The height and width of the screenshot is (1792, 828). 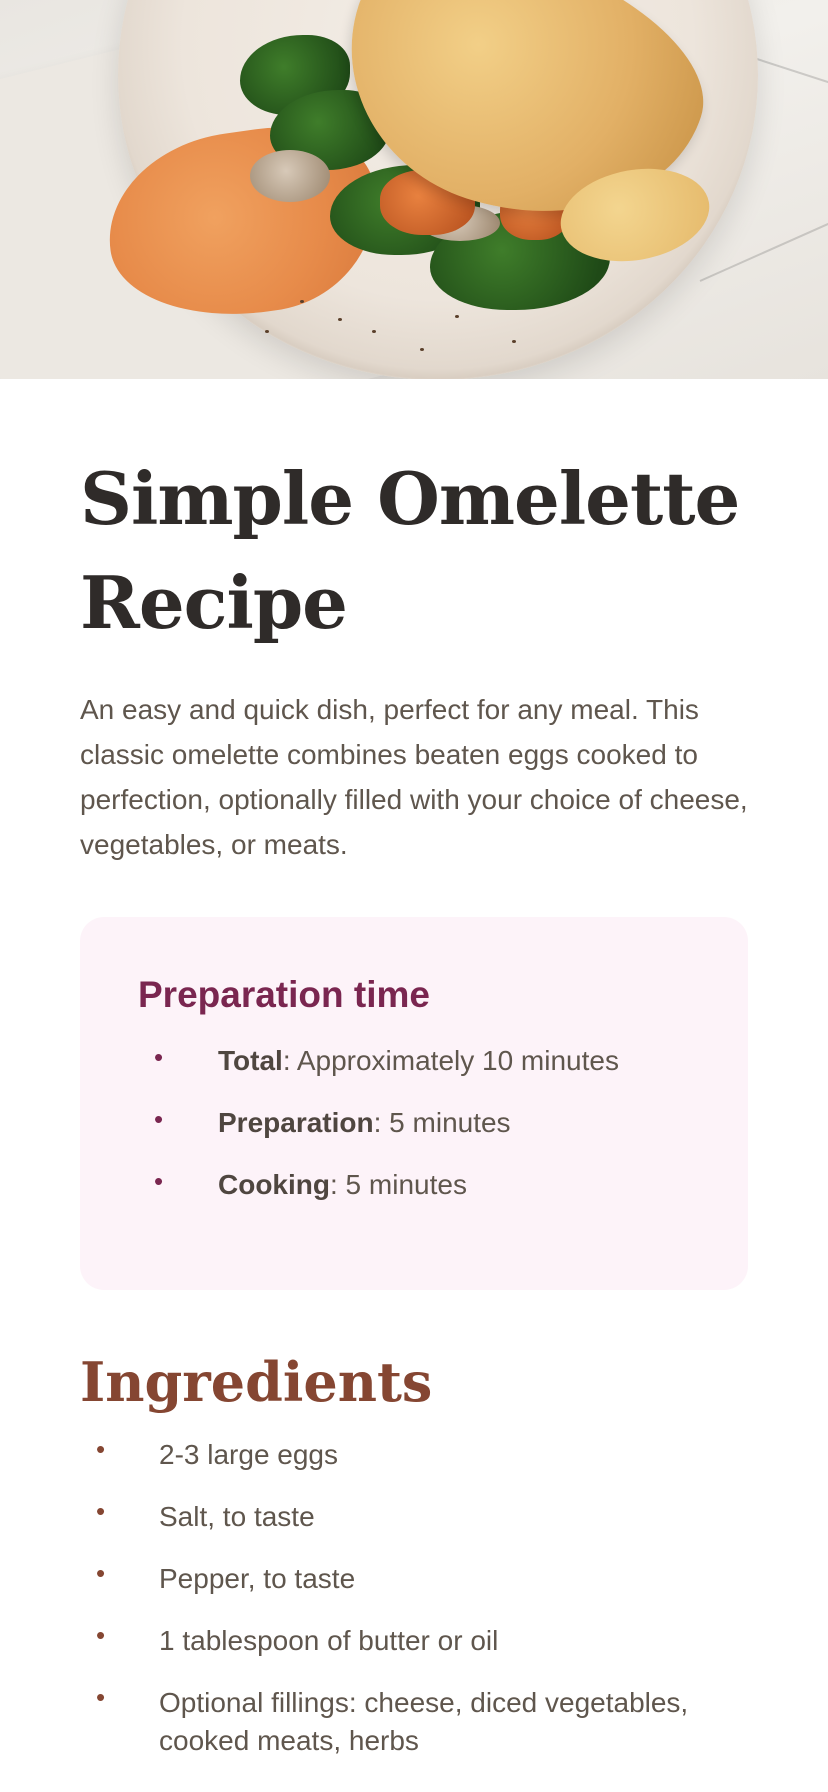 I want to click on prep-item-total: • Total: Approximately 10 minutes, so click(x=415, y=1061).